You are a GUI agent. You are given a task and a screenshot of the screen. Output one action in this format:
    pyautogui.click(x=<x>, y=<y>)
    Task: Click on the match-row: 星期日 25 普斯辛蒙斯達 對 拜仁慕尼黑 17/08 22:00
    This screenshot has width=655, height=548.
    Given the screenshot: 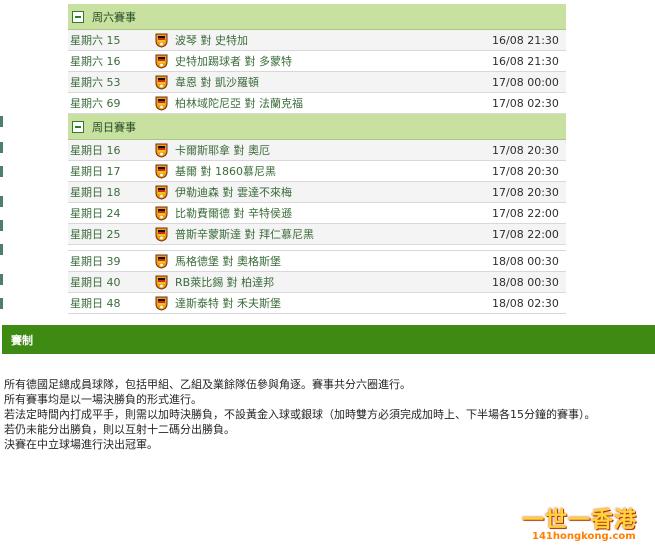 What is the action you would take?
    pyautogui.click(x=317, y=234)
    